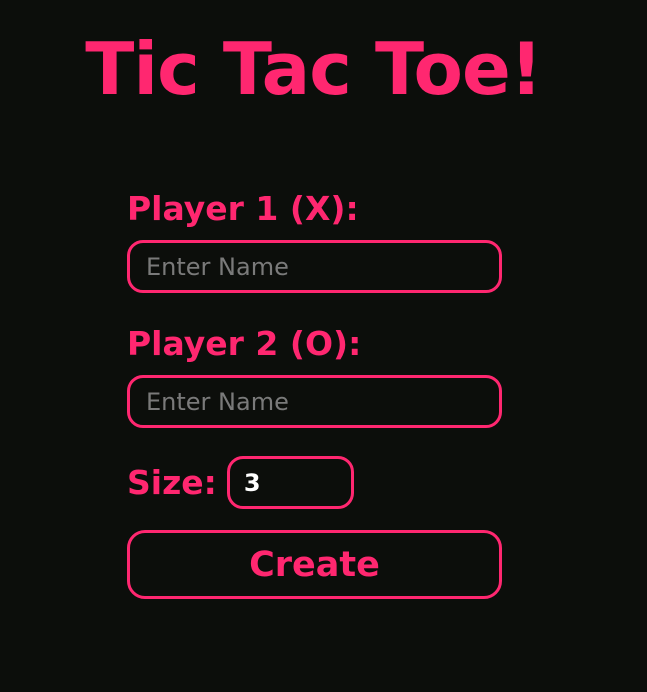 This screenshot has width=647, height=692. What do you see at coordinates (313, 69) in the screenshot?
I see `page-title: Tic Tac Toe!` at bounding box center [313, 69].